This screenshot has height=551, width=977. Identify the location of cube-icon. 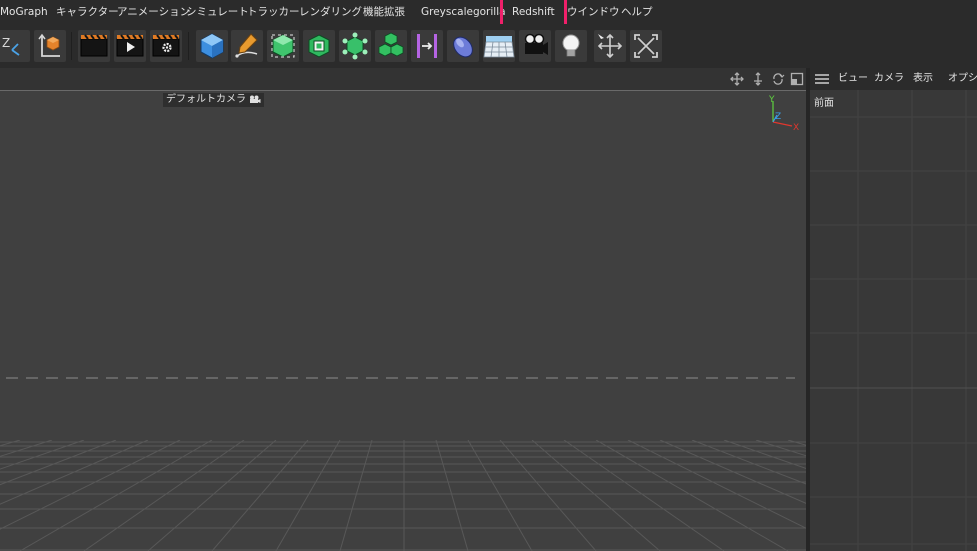
(212, 46).